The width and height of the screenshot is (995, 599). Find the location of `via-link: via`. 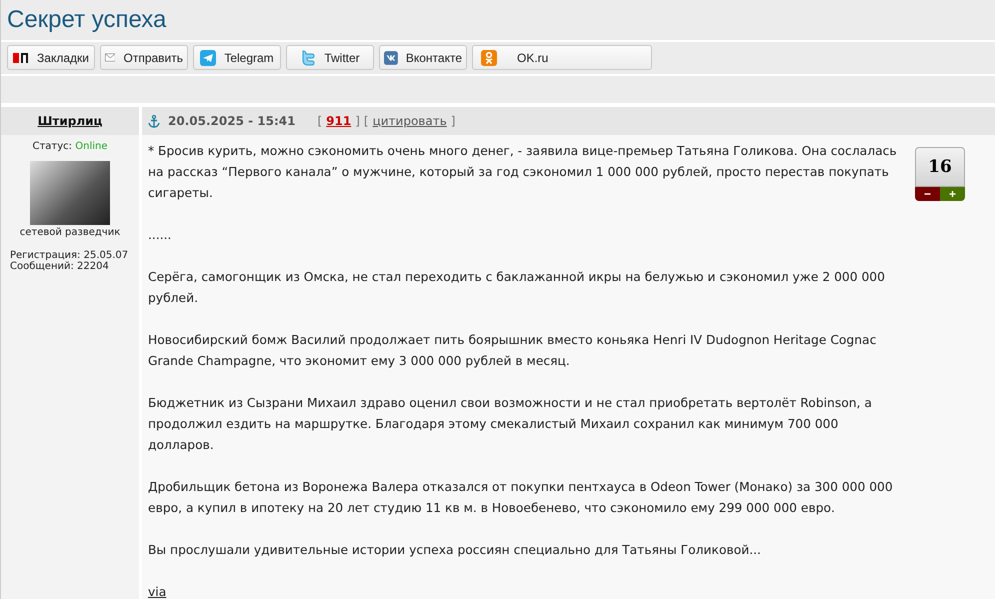

via-link: via is located at coordinates (157, 592).